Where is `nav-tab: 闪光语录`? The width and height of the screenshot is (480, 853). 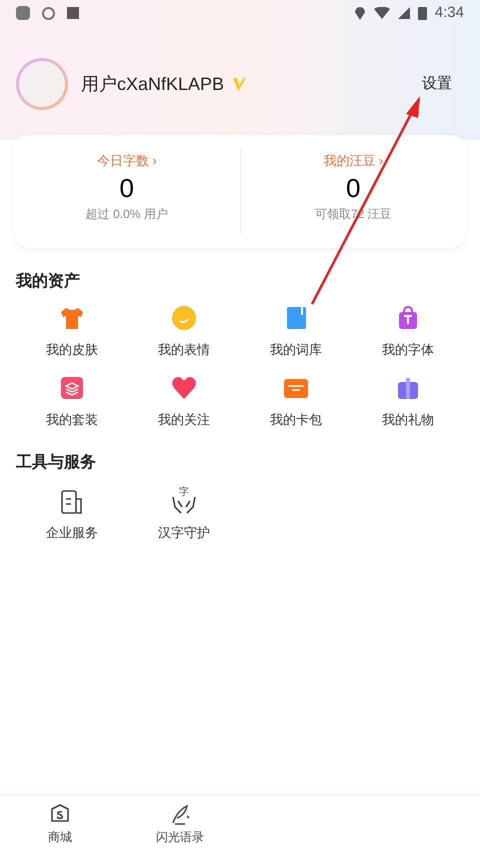 nav-tab: 闪光语录 is located at coordinates (180, 824).